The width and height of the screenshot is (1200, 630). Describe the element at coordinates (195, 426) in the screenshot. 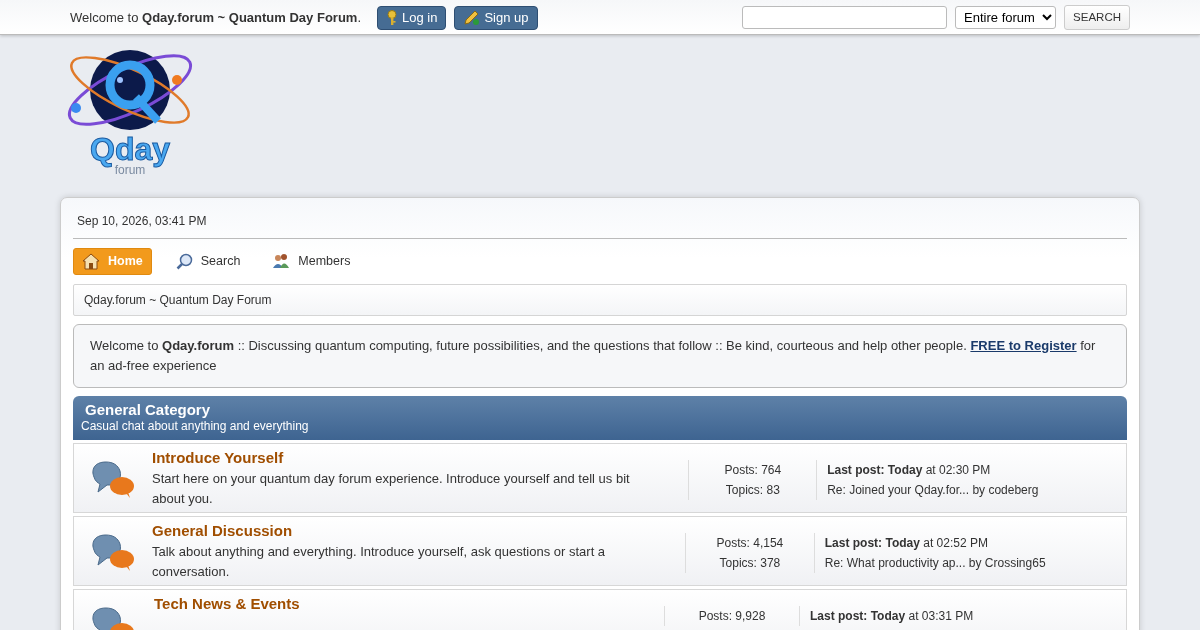

I see `category-description: Casual chat about anything and everything` at that location.